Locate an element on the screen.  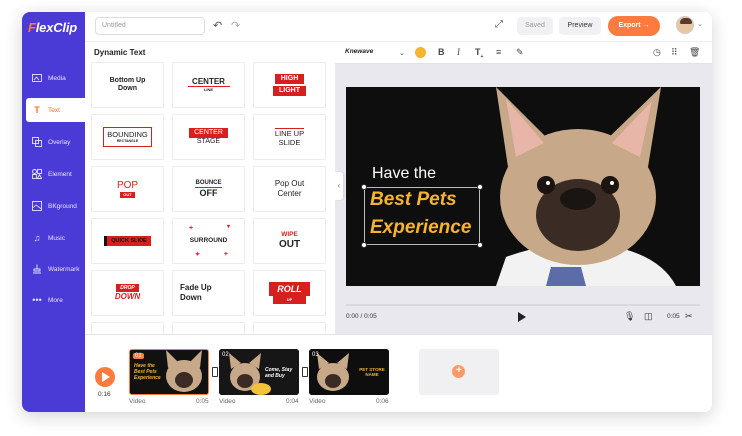
font-select: Knewave is located at coordinates (359, 51).